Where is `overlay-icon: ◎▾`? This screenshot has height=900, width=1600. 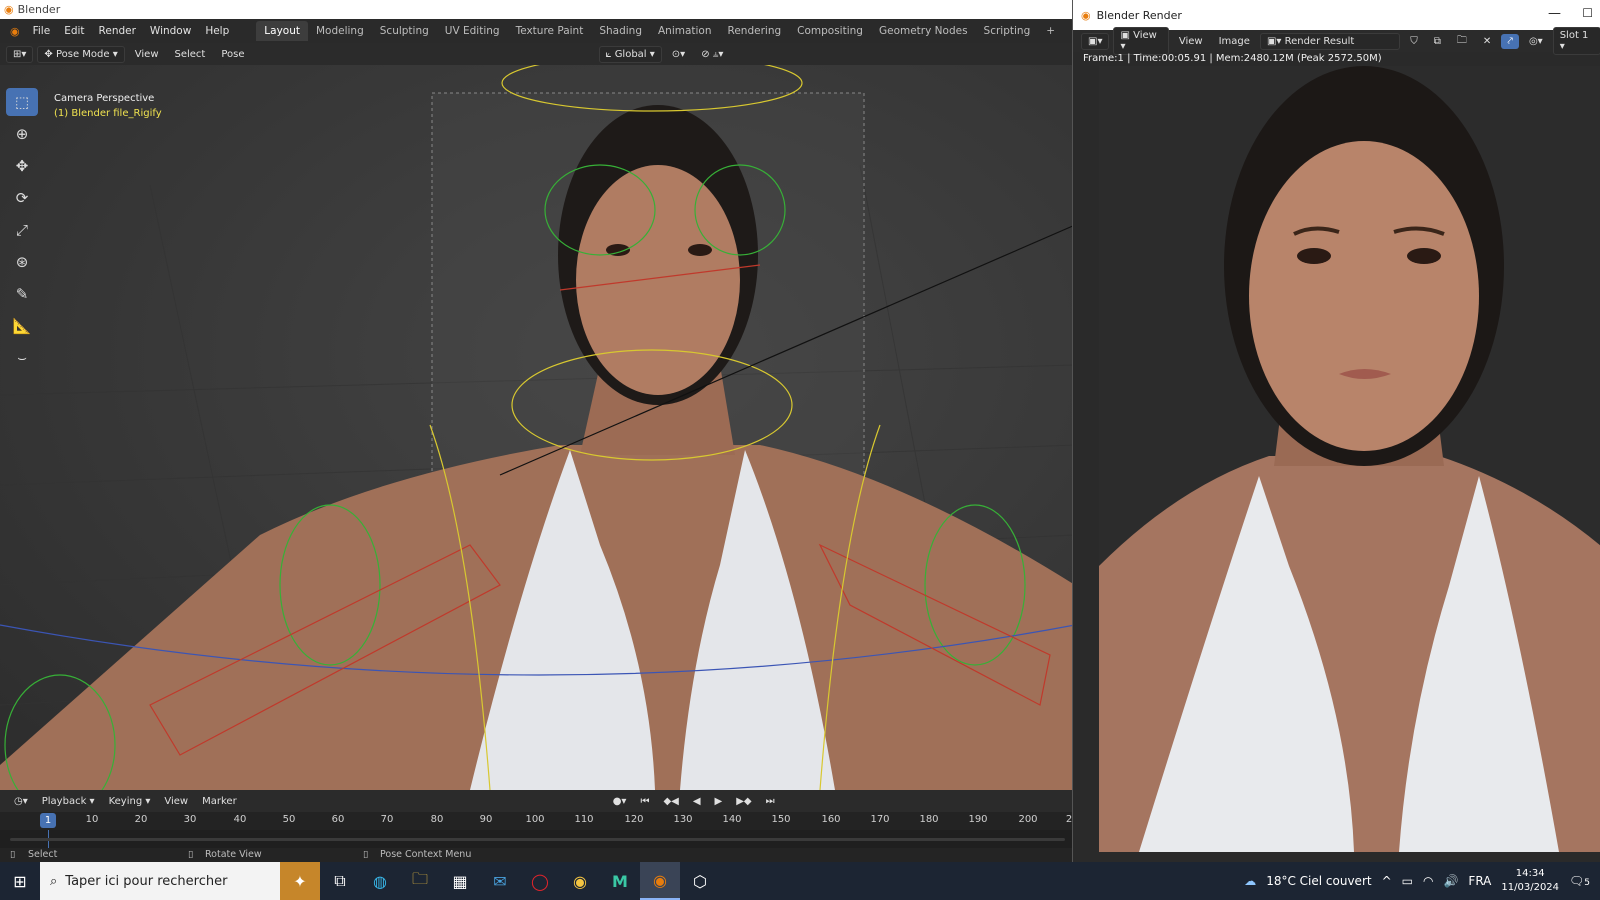
overlay-icon: ◎▾ is located at coordinates (1536, 41).